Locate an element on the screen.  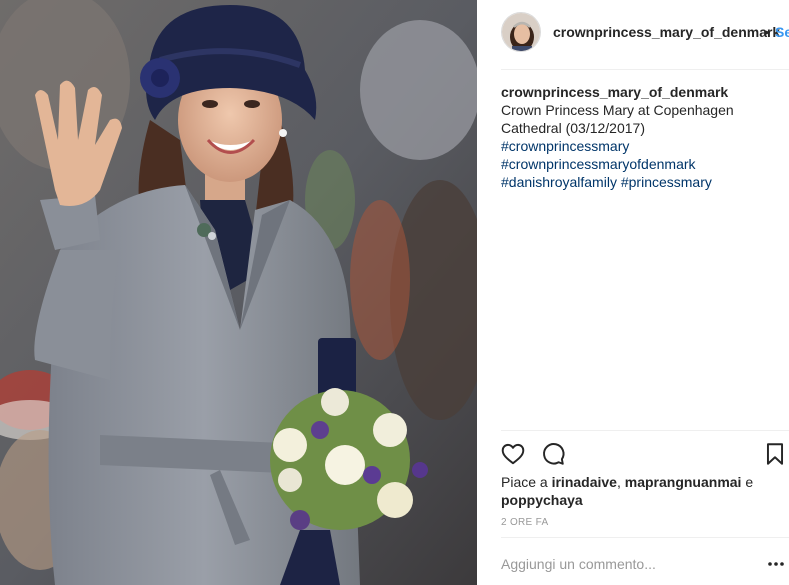
hashtag-link: #crownprincessmary is located at coordinates (565, 146).